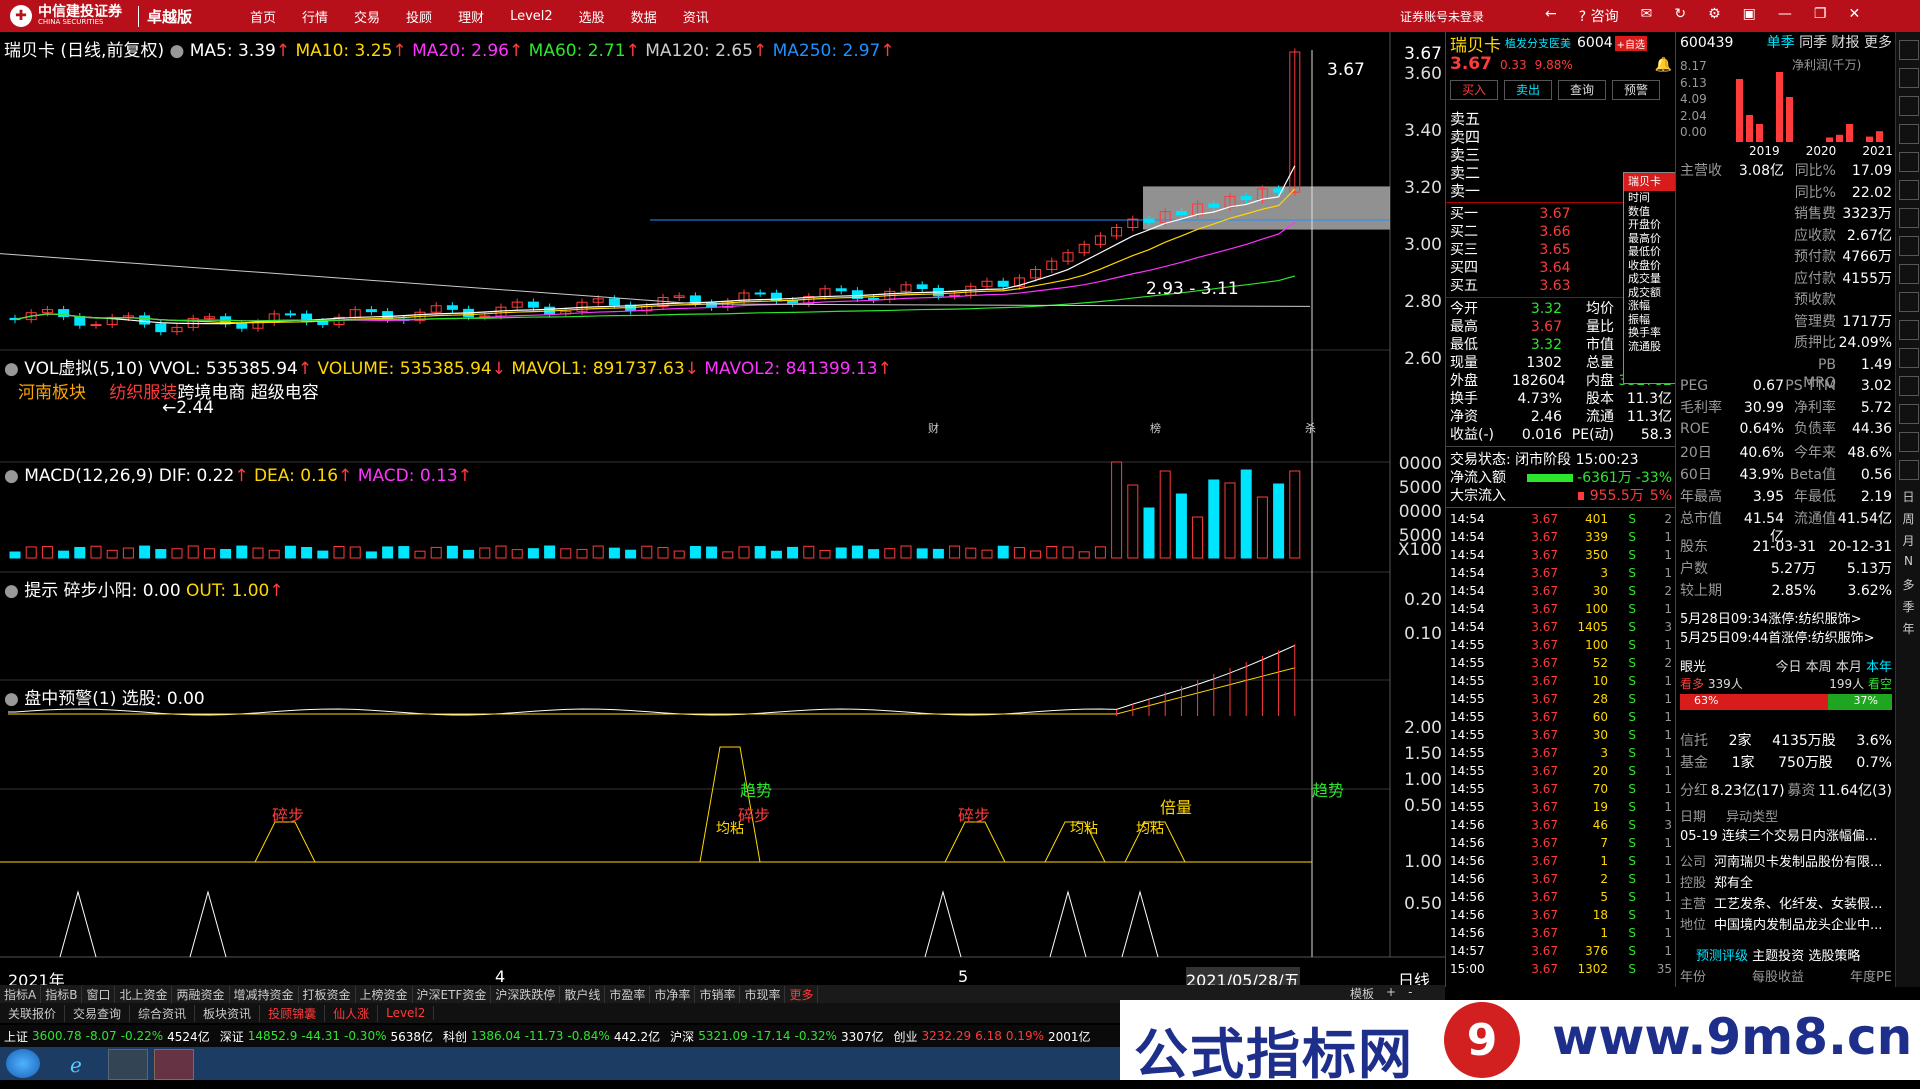 This screenshot has width=1920, height=1089. What do you see at coordinates (99, 994) in the screenshot?
I see `indicator-tab: 窗口` at bounding box center [99, 994].